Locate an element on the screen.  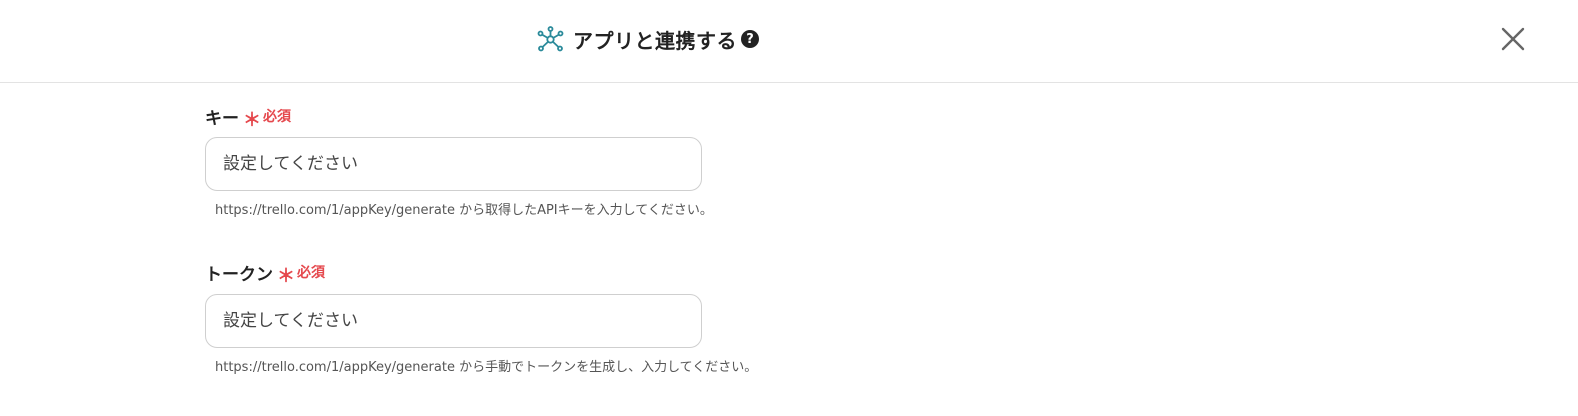
token-field-label: トークン ＊ 必須 is located at coordinates (265, 273).